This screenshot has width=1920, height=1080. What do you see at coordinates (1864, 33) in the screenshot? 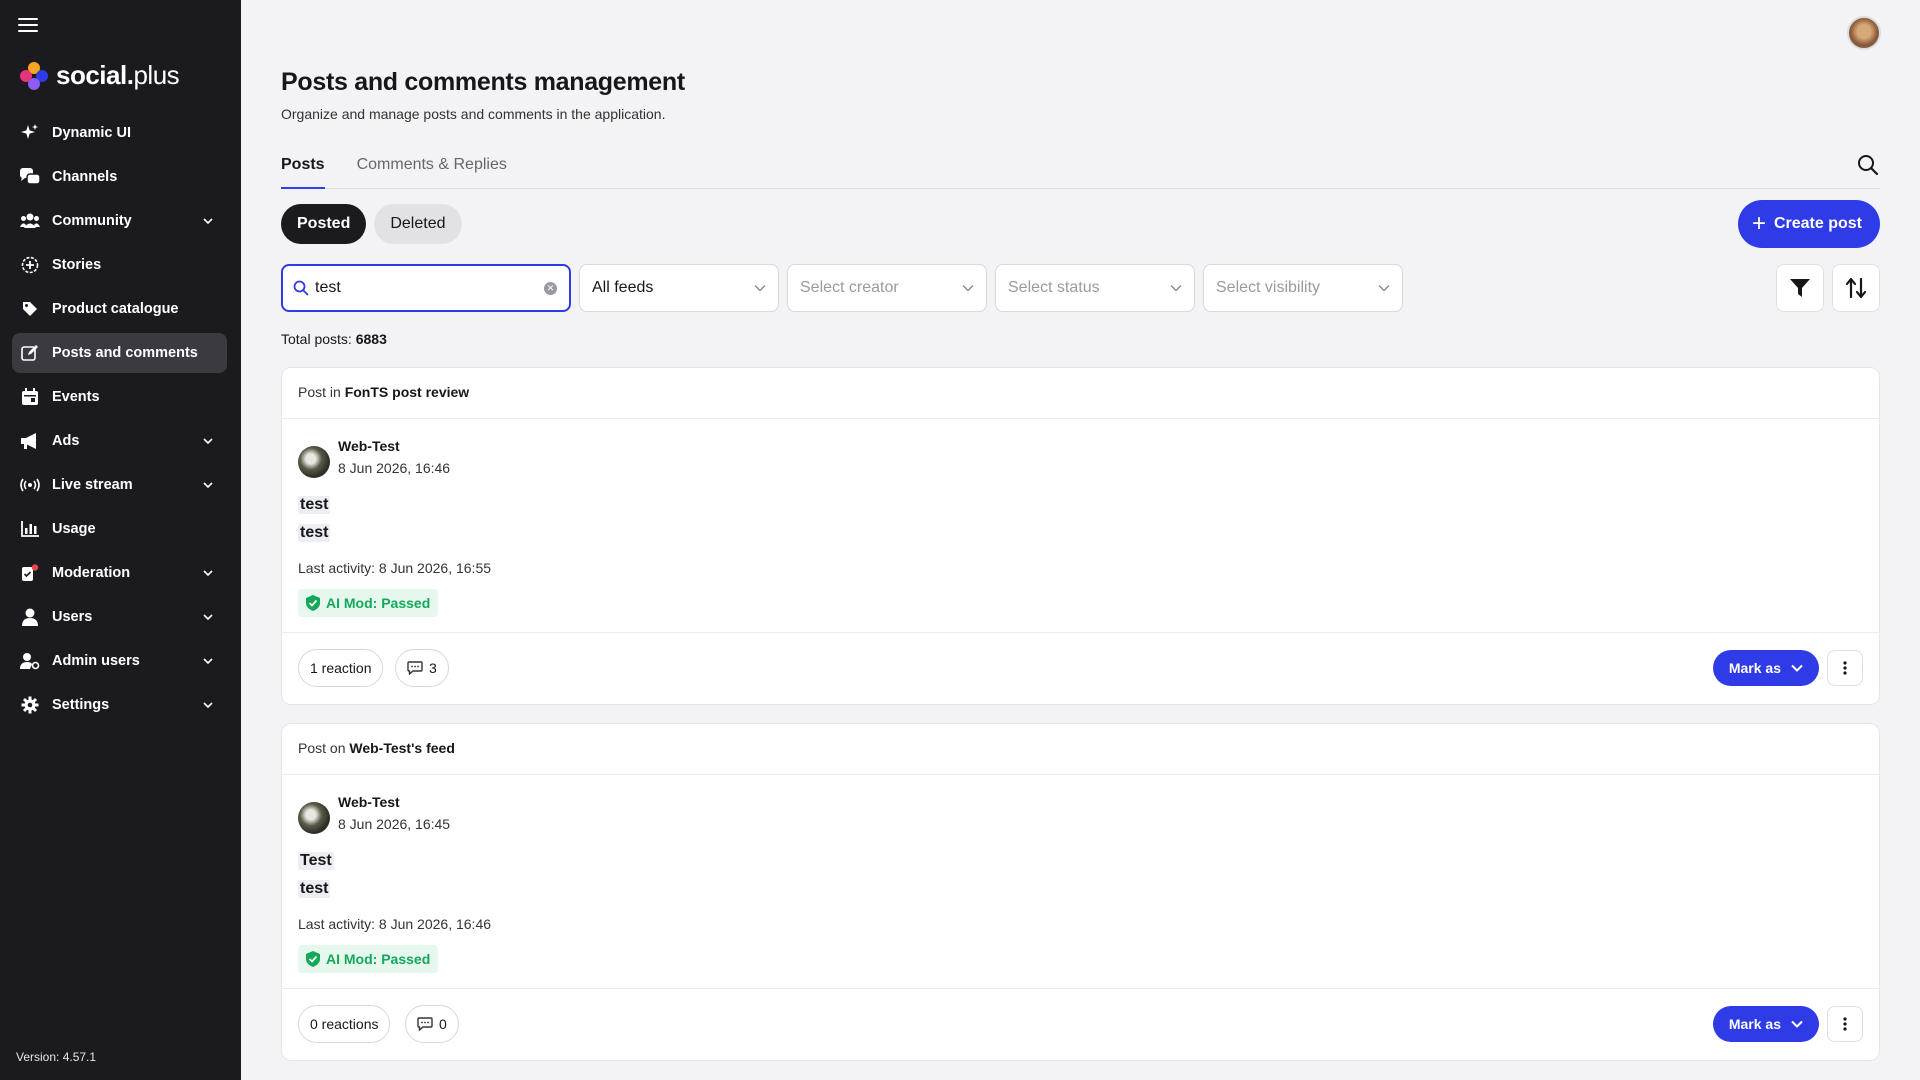
I see `profile-avatar` at bounding box center [1864, 33].